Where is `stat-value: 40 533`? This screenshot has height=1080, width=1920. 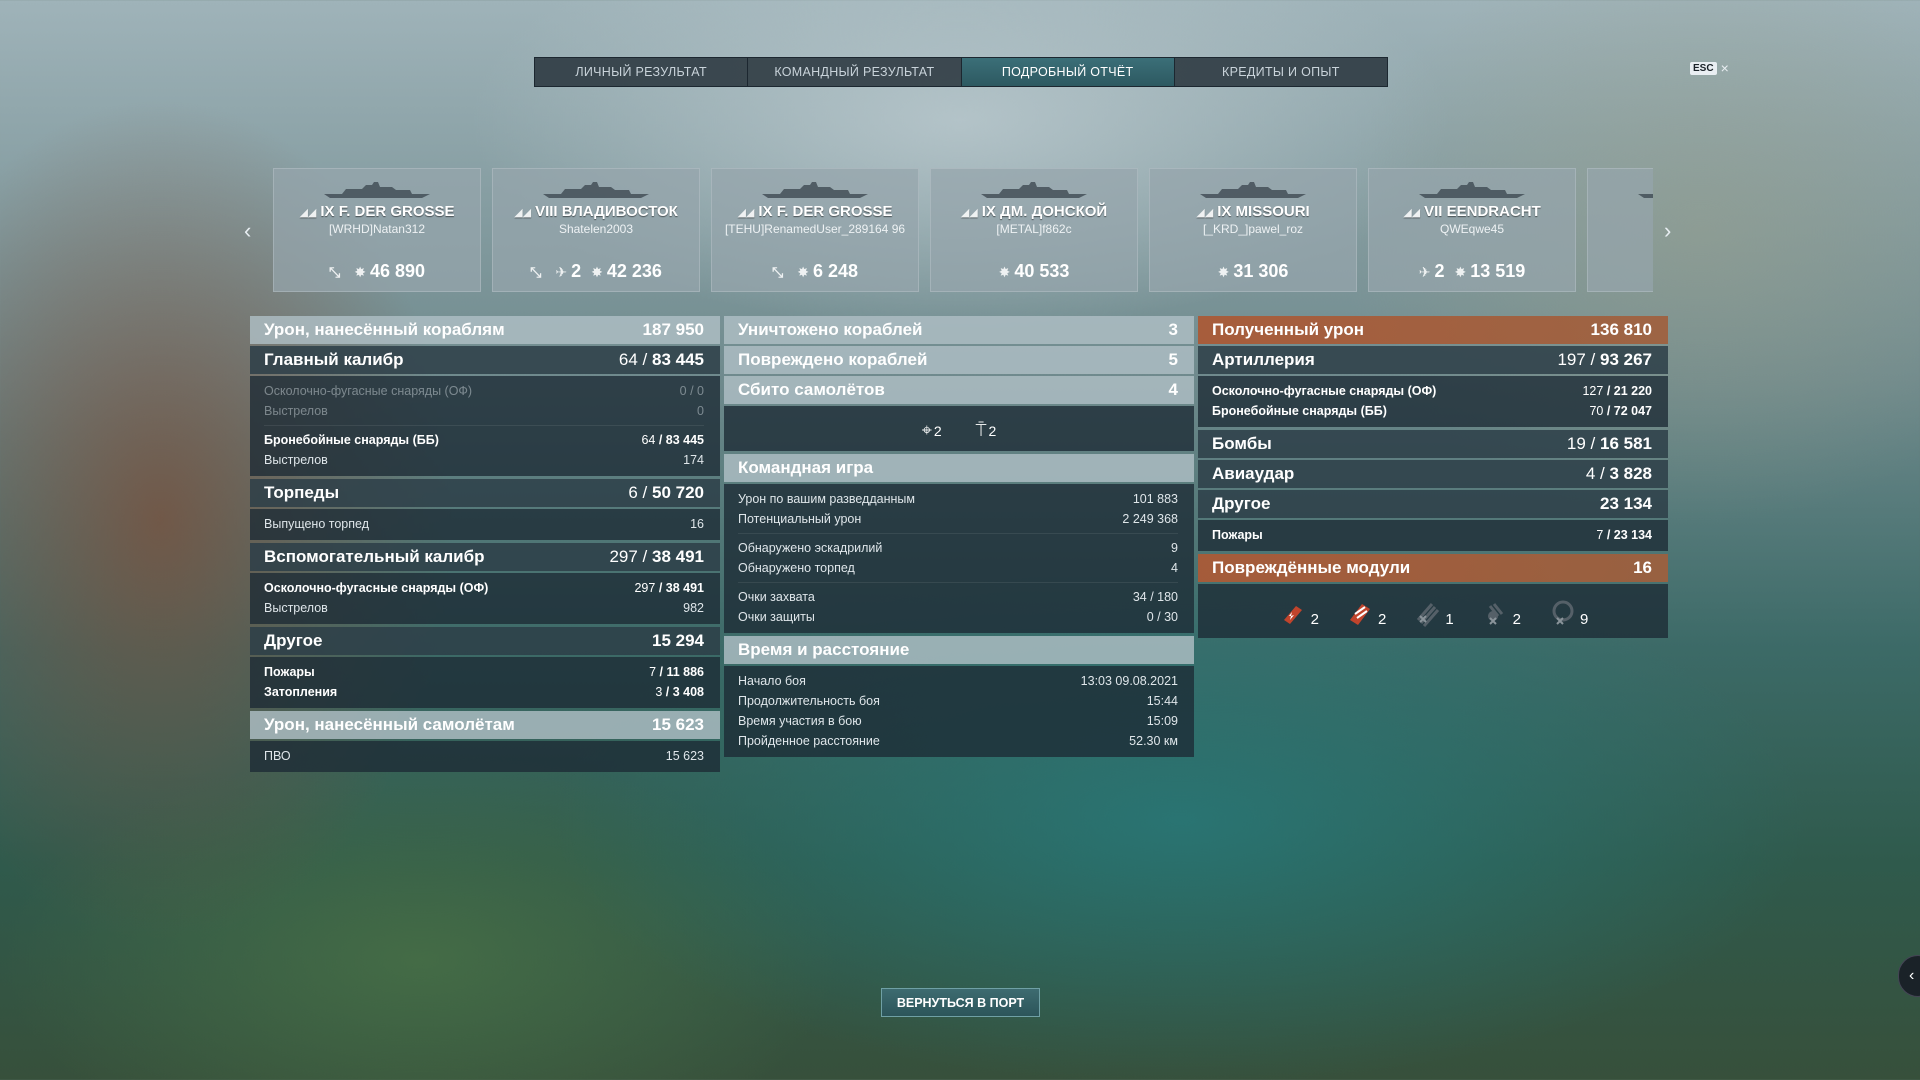 stat-value: 40 533 is located at coordinates (1042, 271).